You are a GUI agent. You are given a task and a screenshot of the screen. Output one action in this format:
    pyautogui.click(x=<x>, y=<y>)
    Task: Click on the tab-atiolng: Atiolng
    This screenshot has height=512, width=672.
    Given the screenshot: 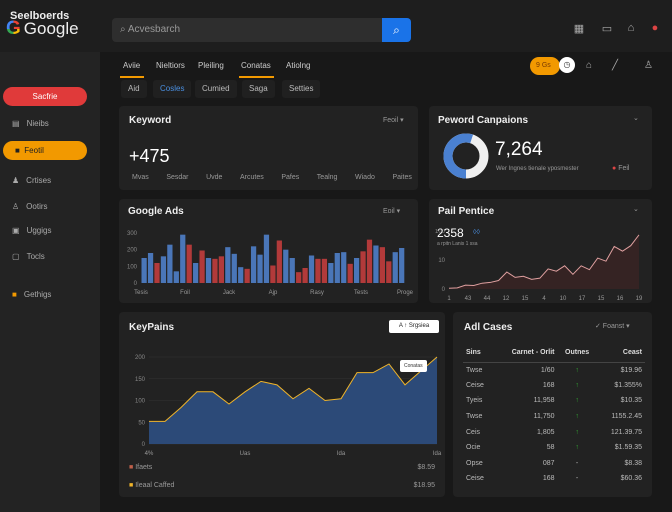 What is the action you would take?
    pyautogui.click(x=298, y=65)
    